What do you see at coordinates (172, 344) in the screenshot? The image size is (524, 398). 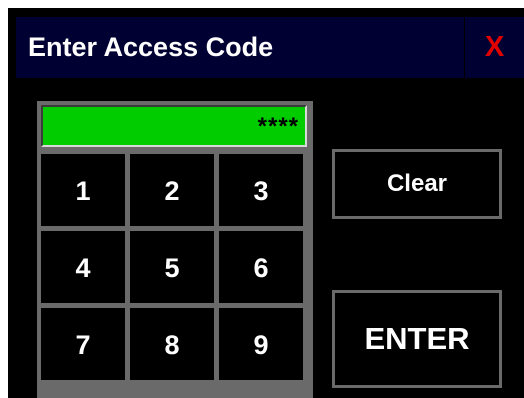 I see `key-8: 8` at bounding box center [172, 344].